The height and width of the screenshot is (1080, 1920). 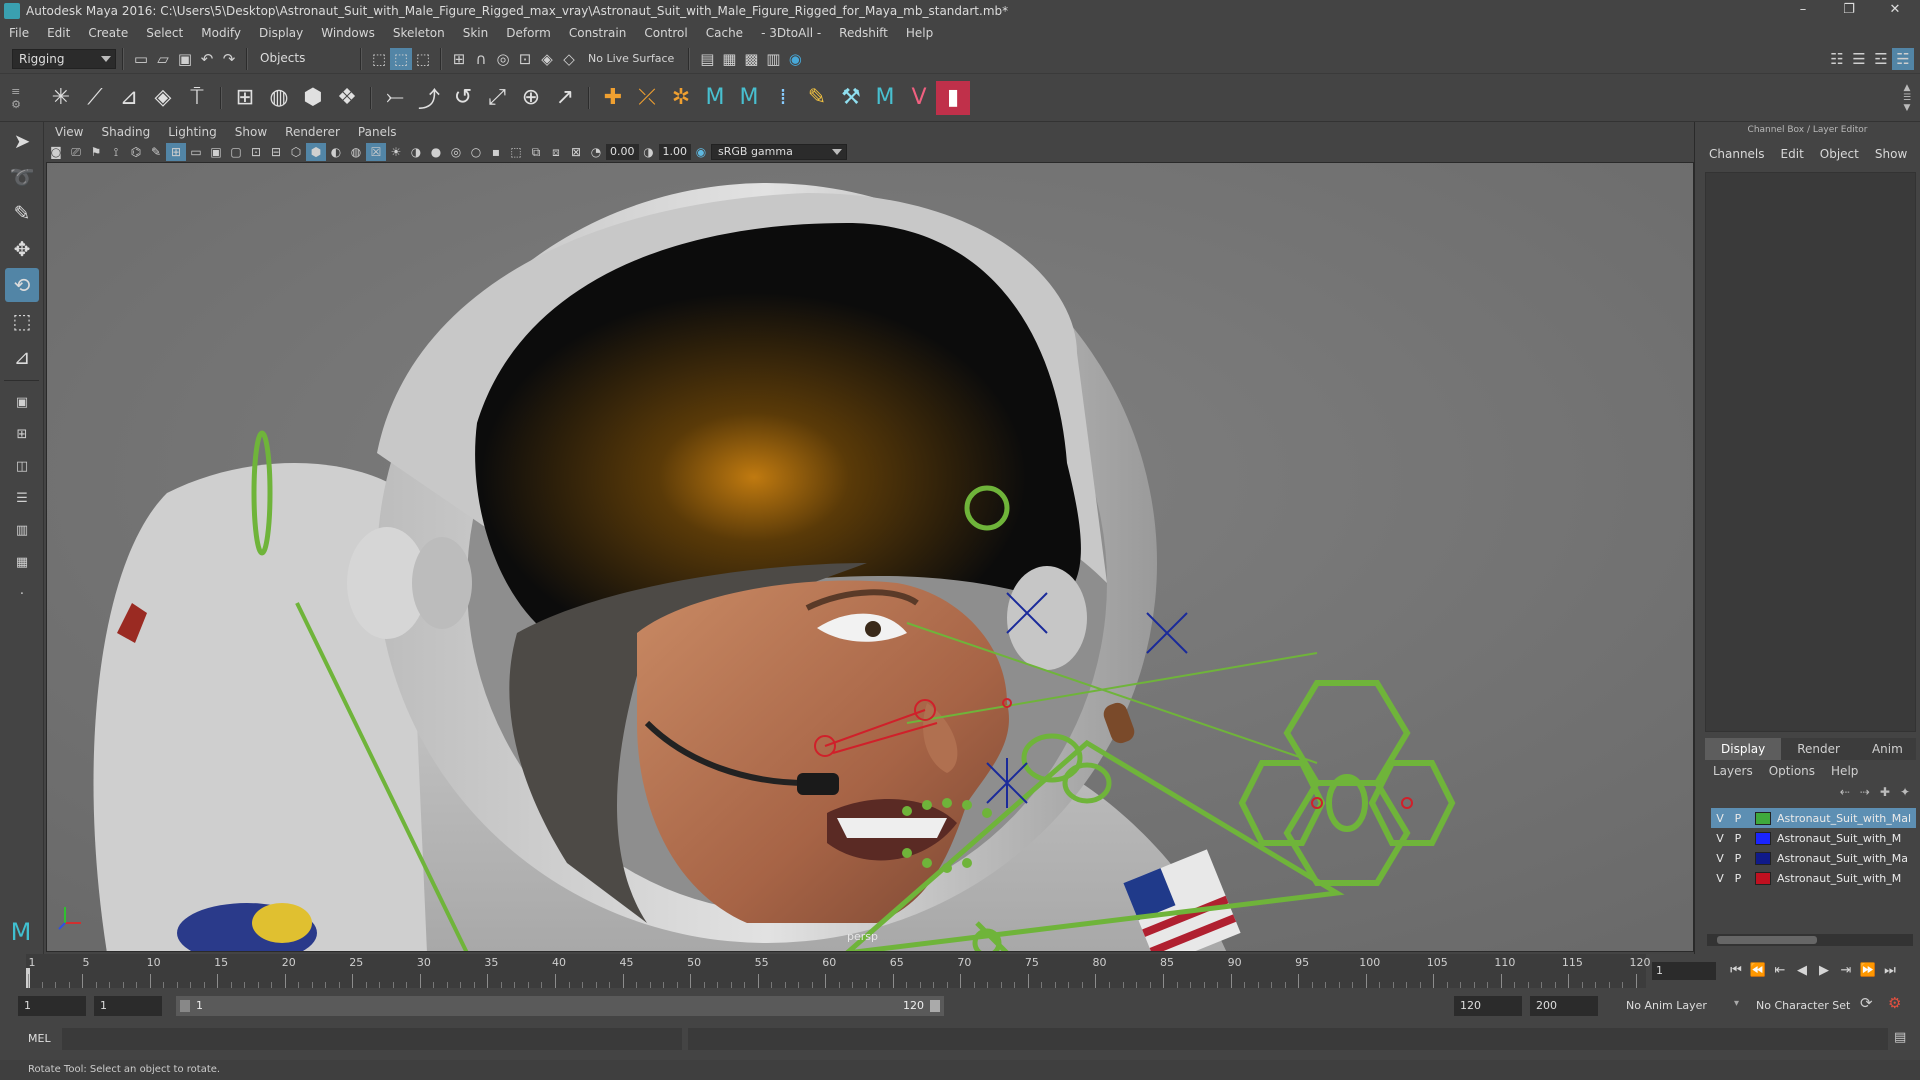 I want to click on smooth-shade-icon: ⬢, so click(x=316, y=152).